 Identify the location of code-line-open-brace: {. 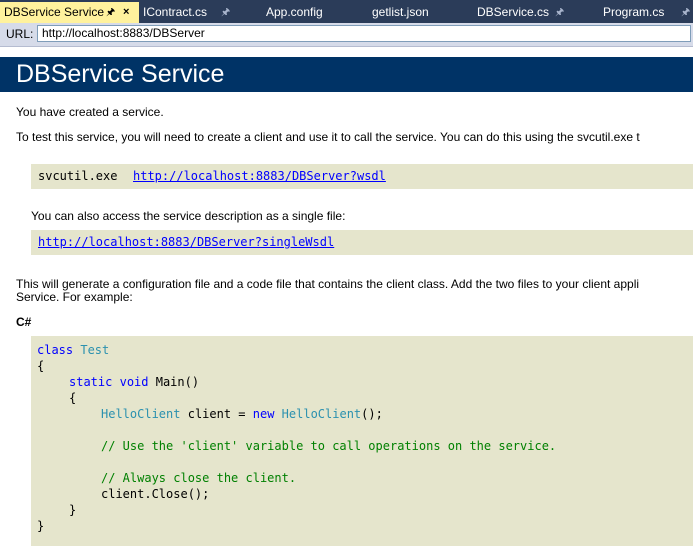
(41, 366).